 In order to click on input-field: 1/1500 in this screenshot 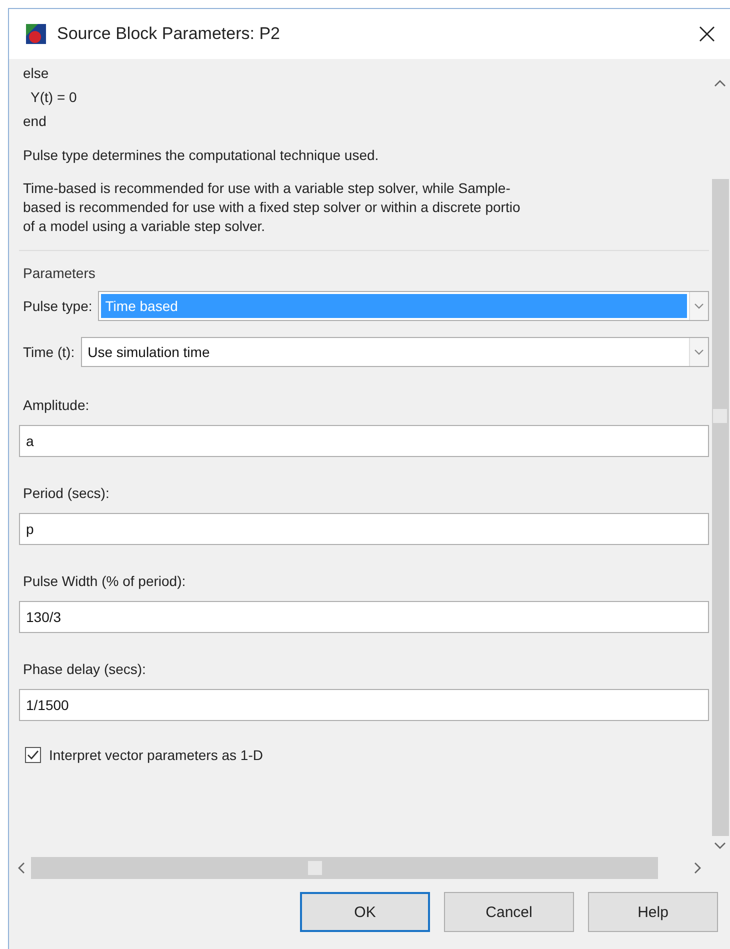, I will do `click(364, 705)`.